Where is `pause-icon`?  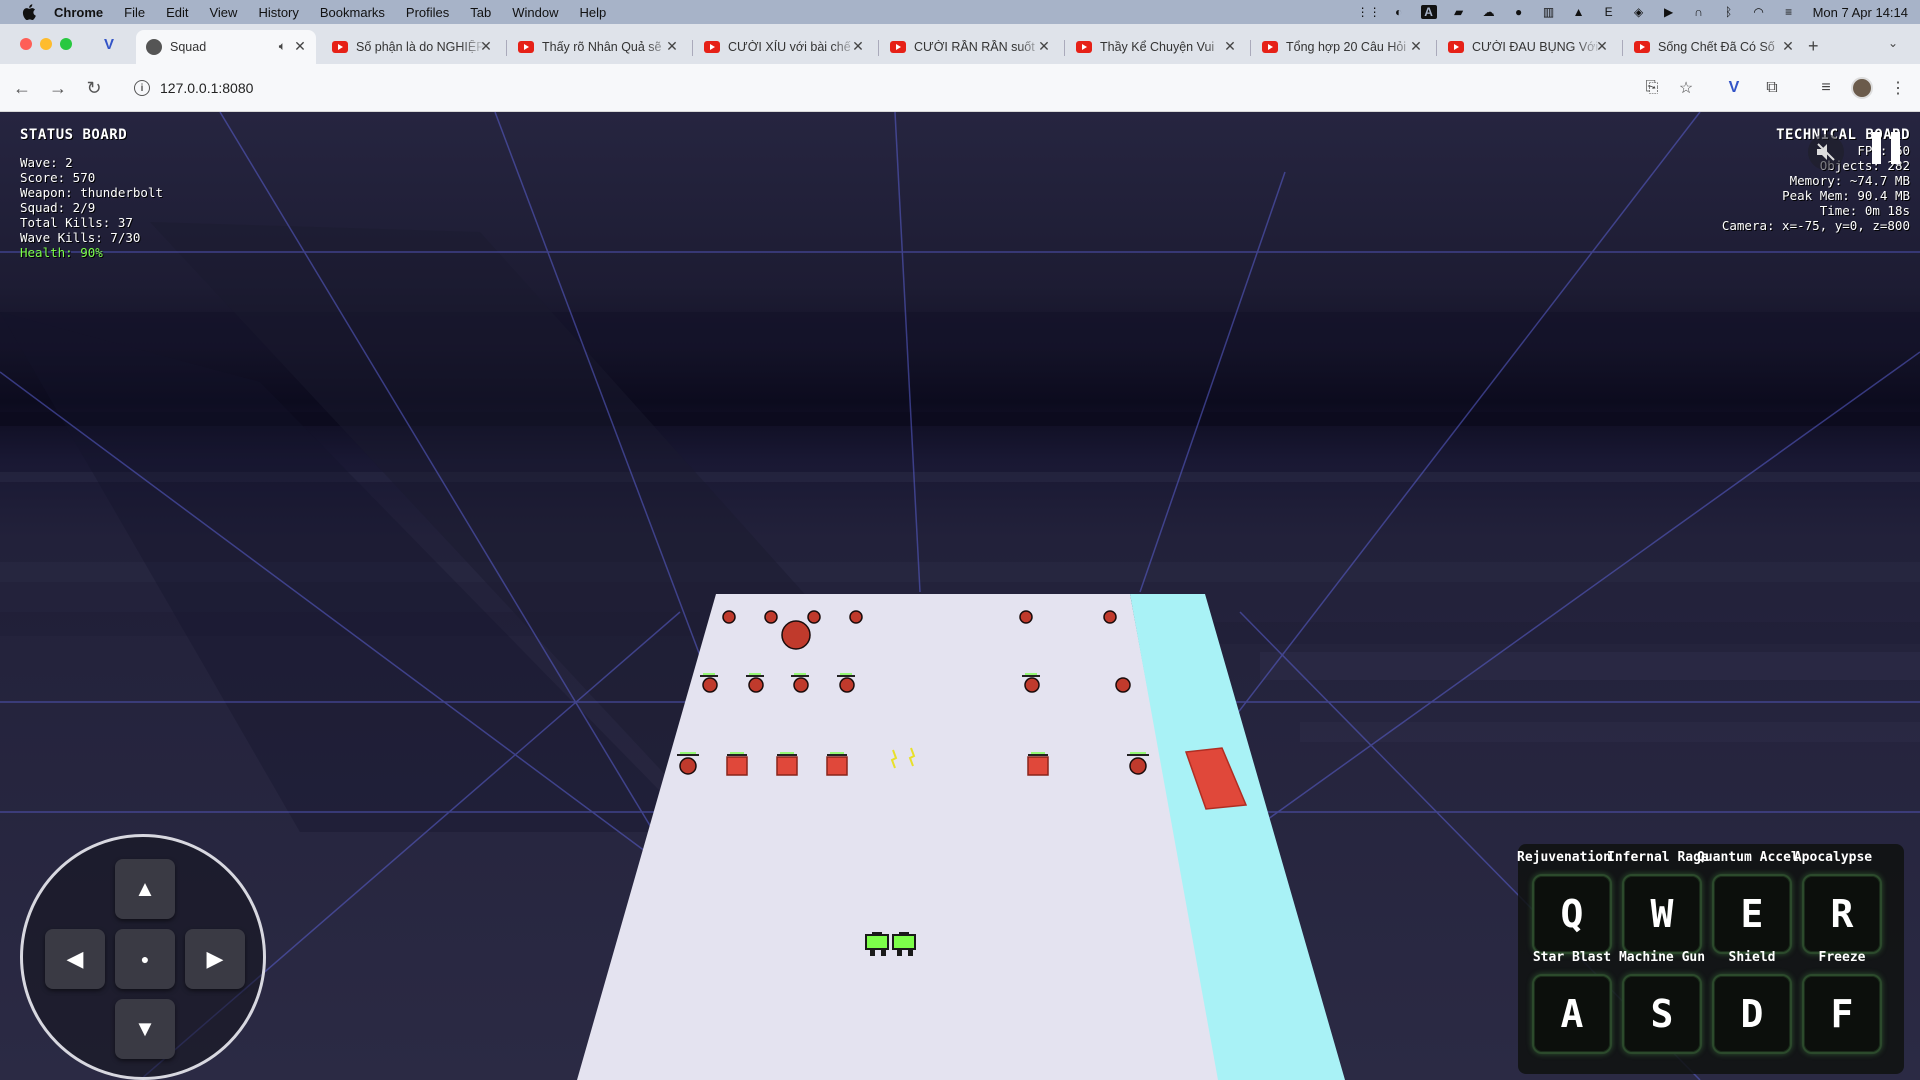 pause-icon is located at coordinates (1886, 148).